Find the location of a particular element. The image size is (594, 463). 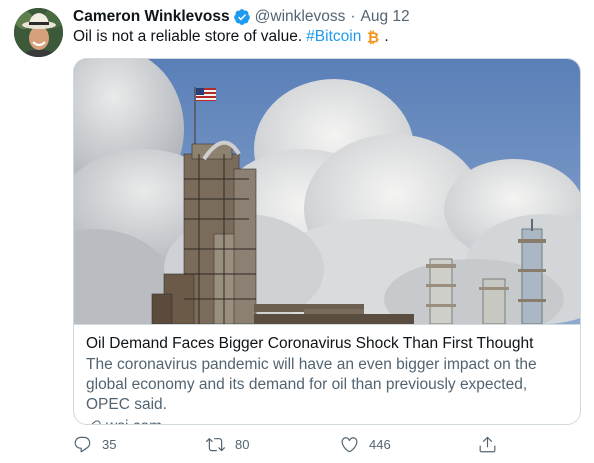

link-icon is located at coordinates (94, 421).